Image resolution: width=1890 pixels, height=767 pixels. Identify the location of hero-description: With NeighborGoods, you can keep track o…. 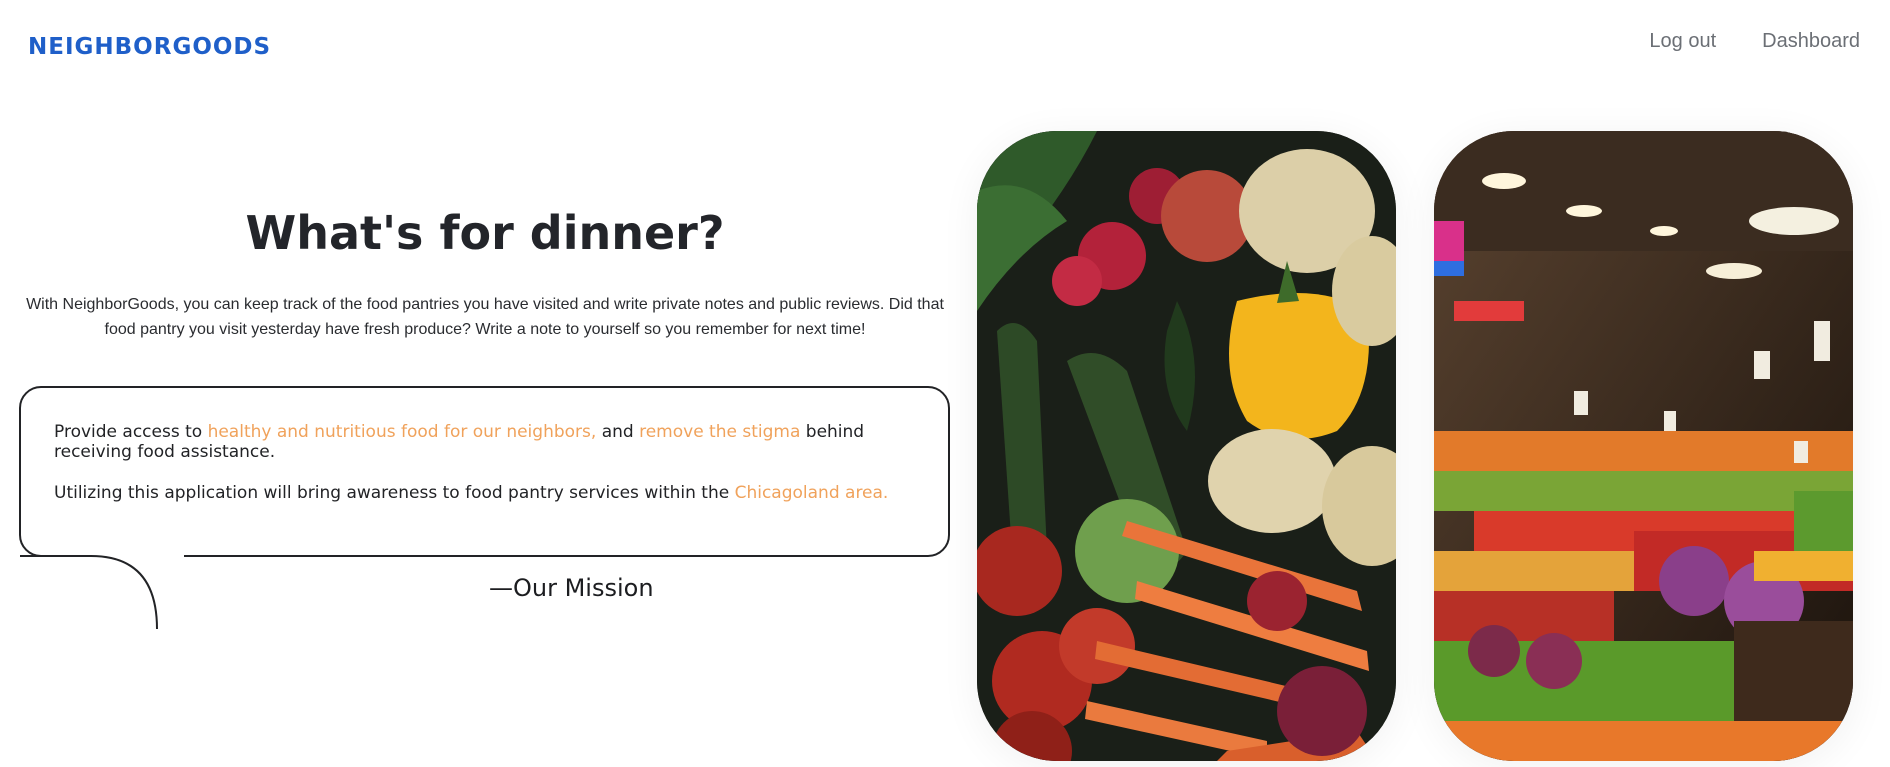
(485, 317).